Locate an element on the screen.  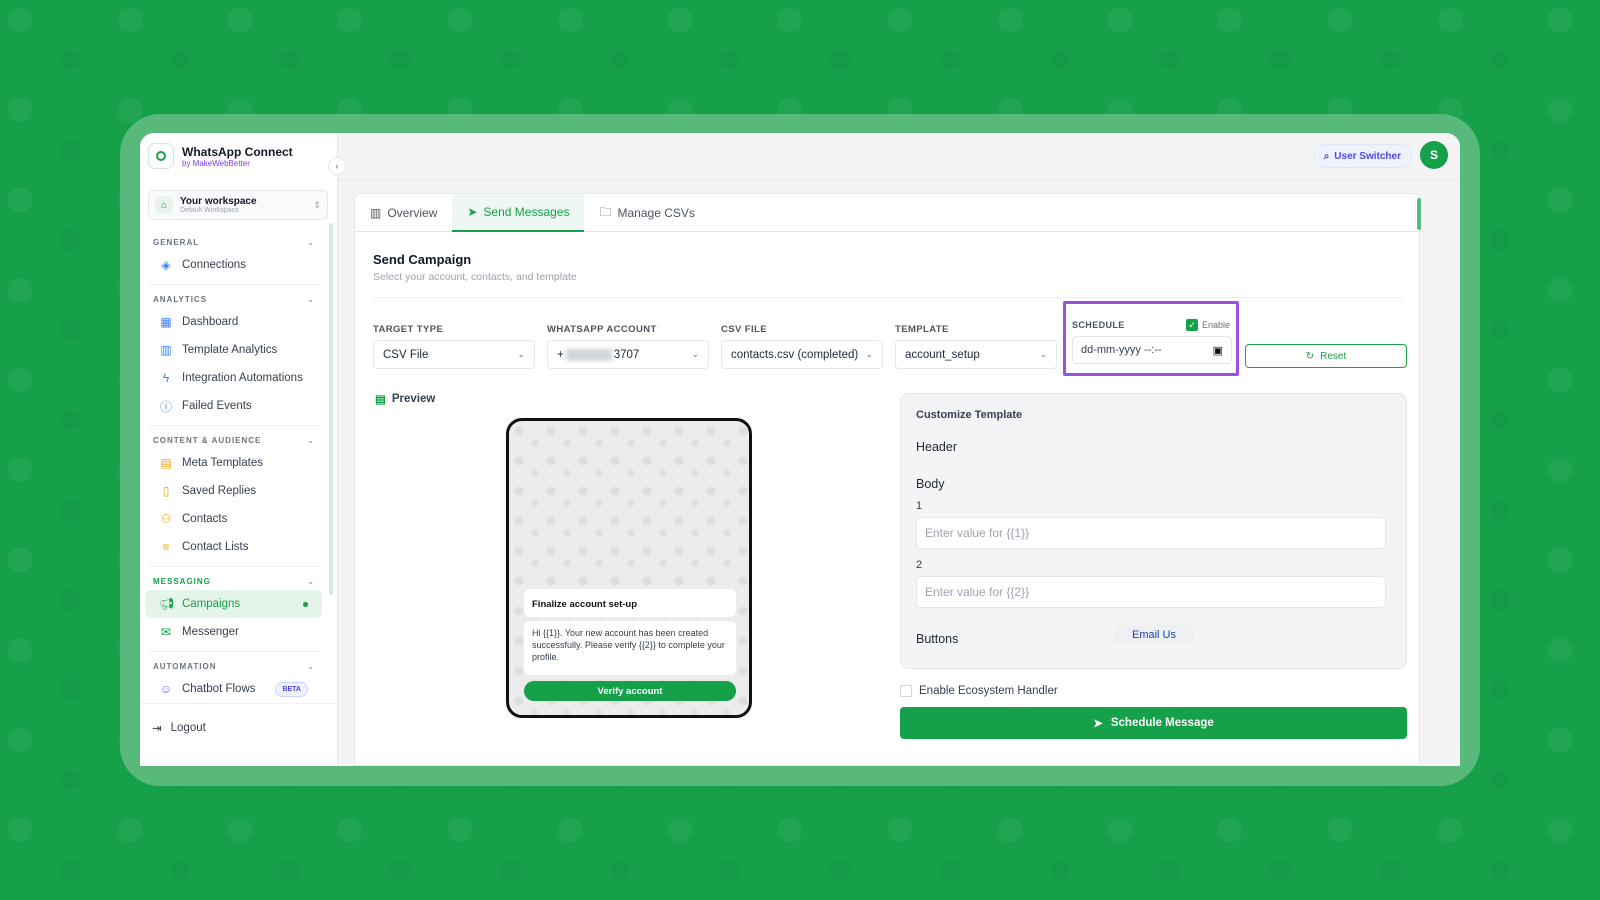
users-icon: ⚇ is located at coordinates (166, 519).